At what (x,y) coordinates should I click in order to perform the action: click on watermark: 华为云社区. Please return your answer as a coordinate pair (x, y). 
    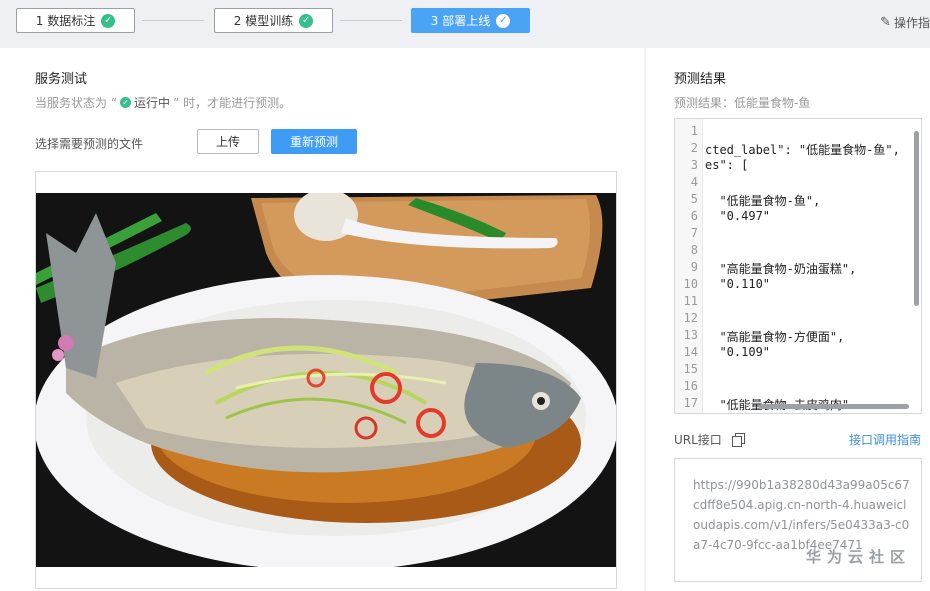
    Looking at the image, I should click on (858, 557).